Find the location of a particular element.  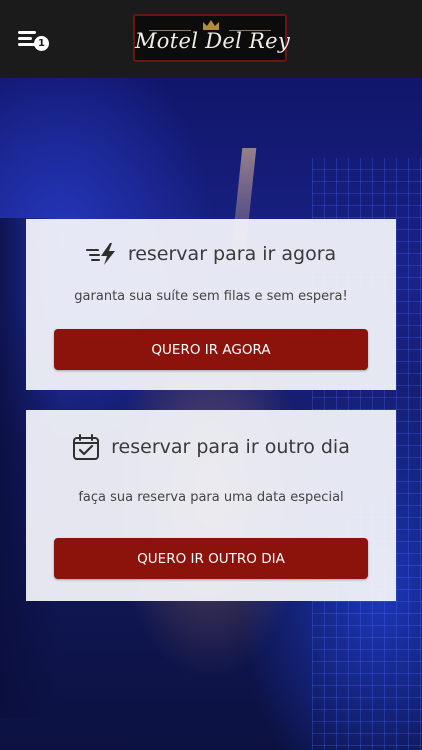

menu-button: 1 is located at coordinates (34, 41).